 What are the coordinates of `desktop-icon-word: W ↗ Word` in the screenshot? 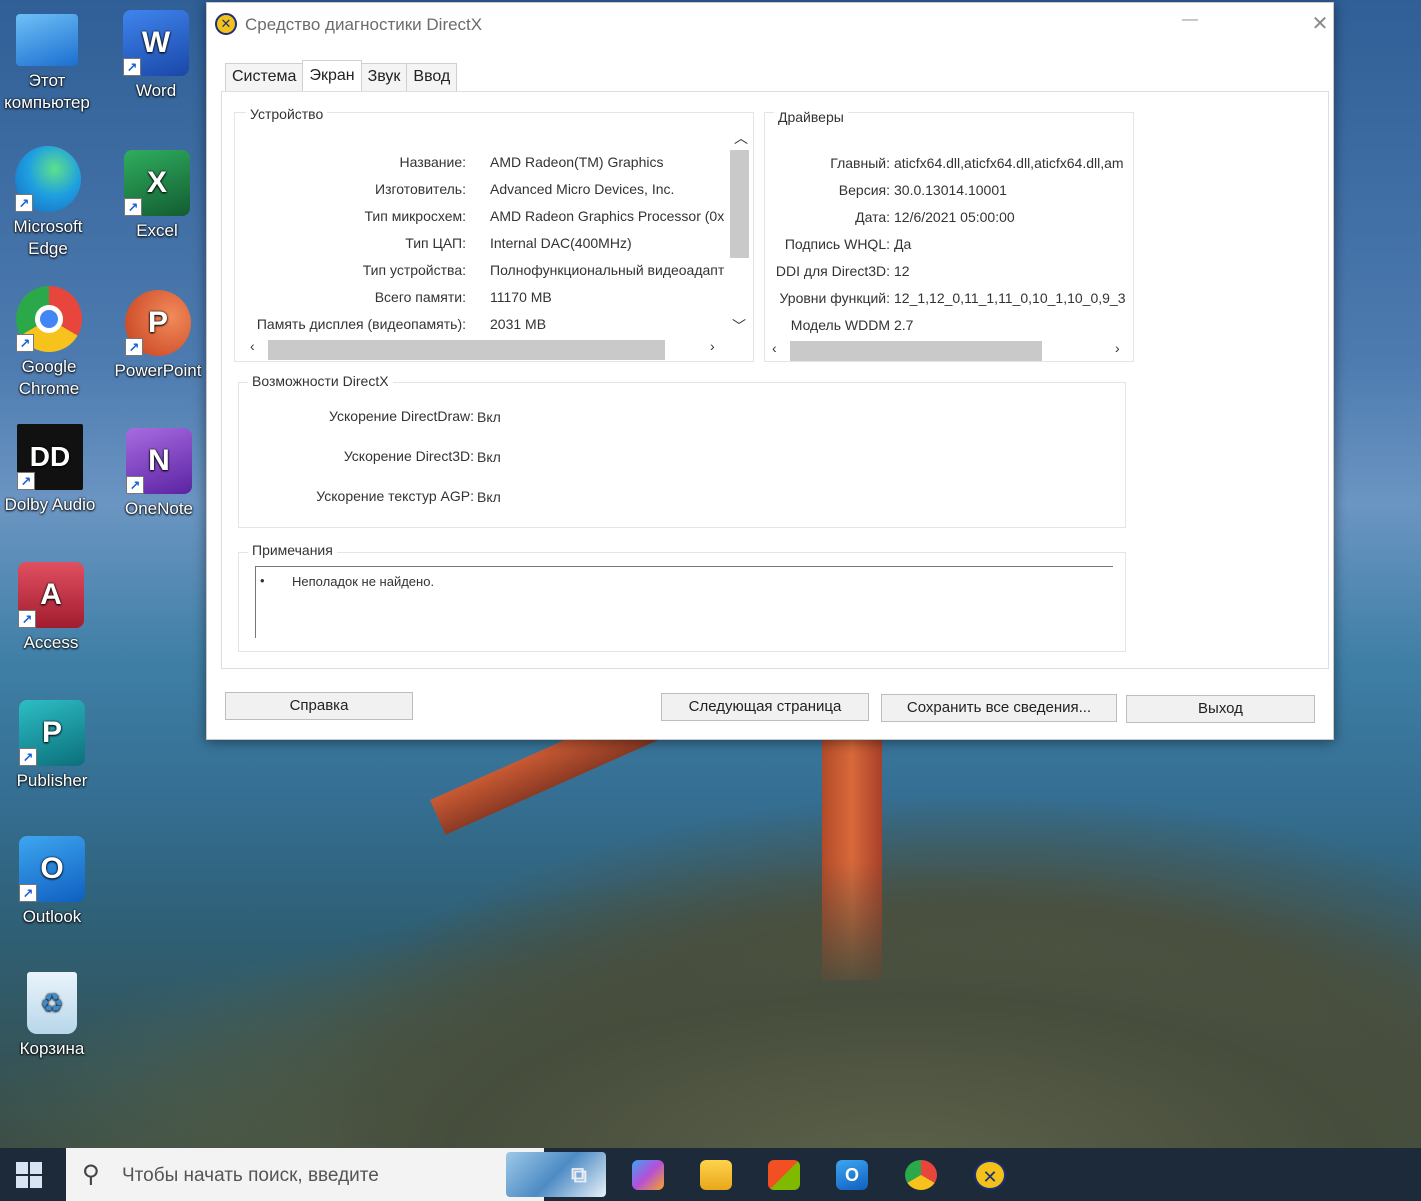 It's located at (156, 56).